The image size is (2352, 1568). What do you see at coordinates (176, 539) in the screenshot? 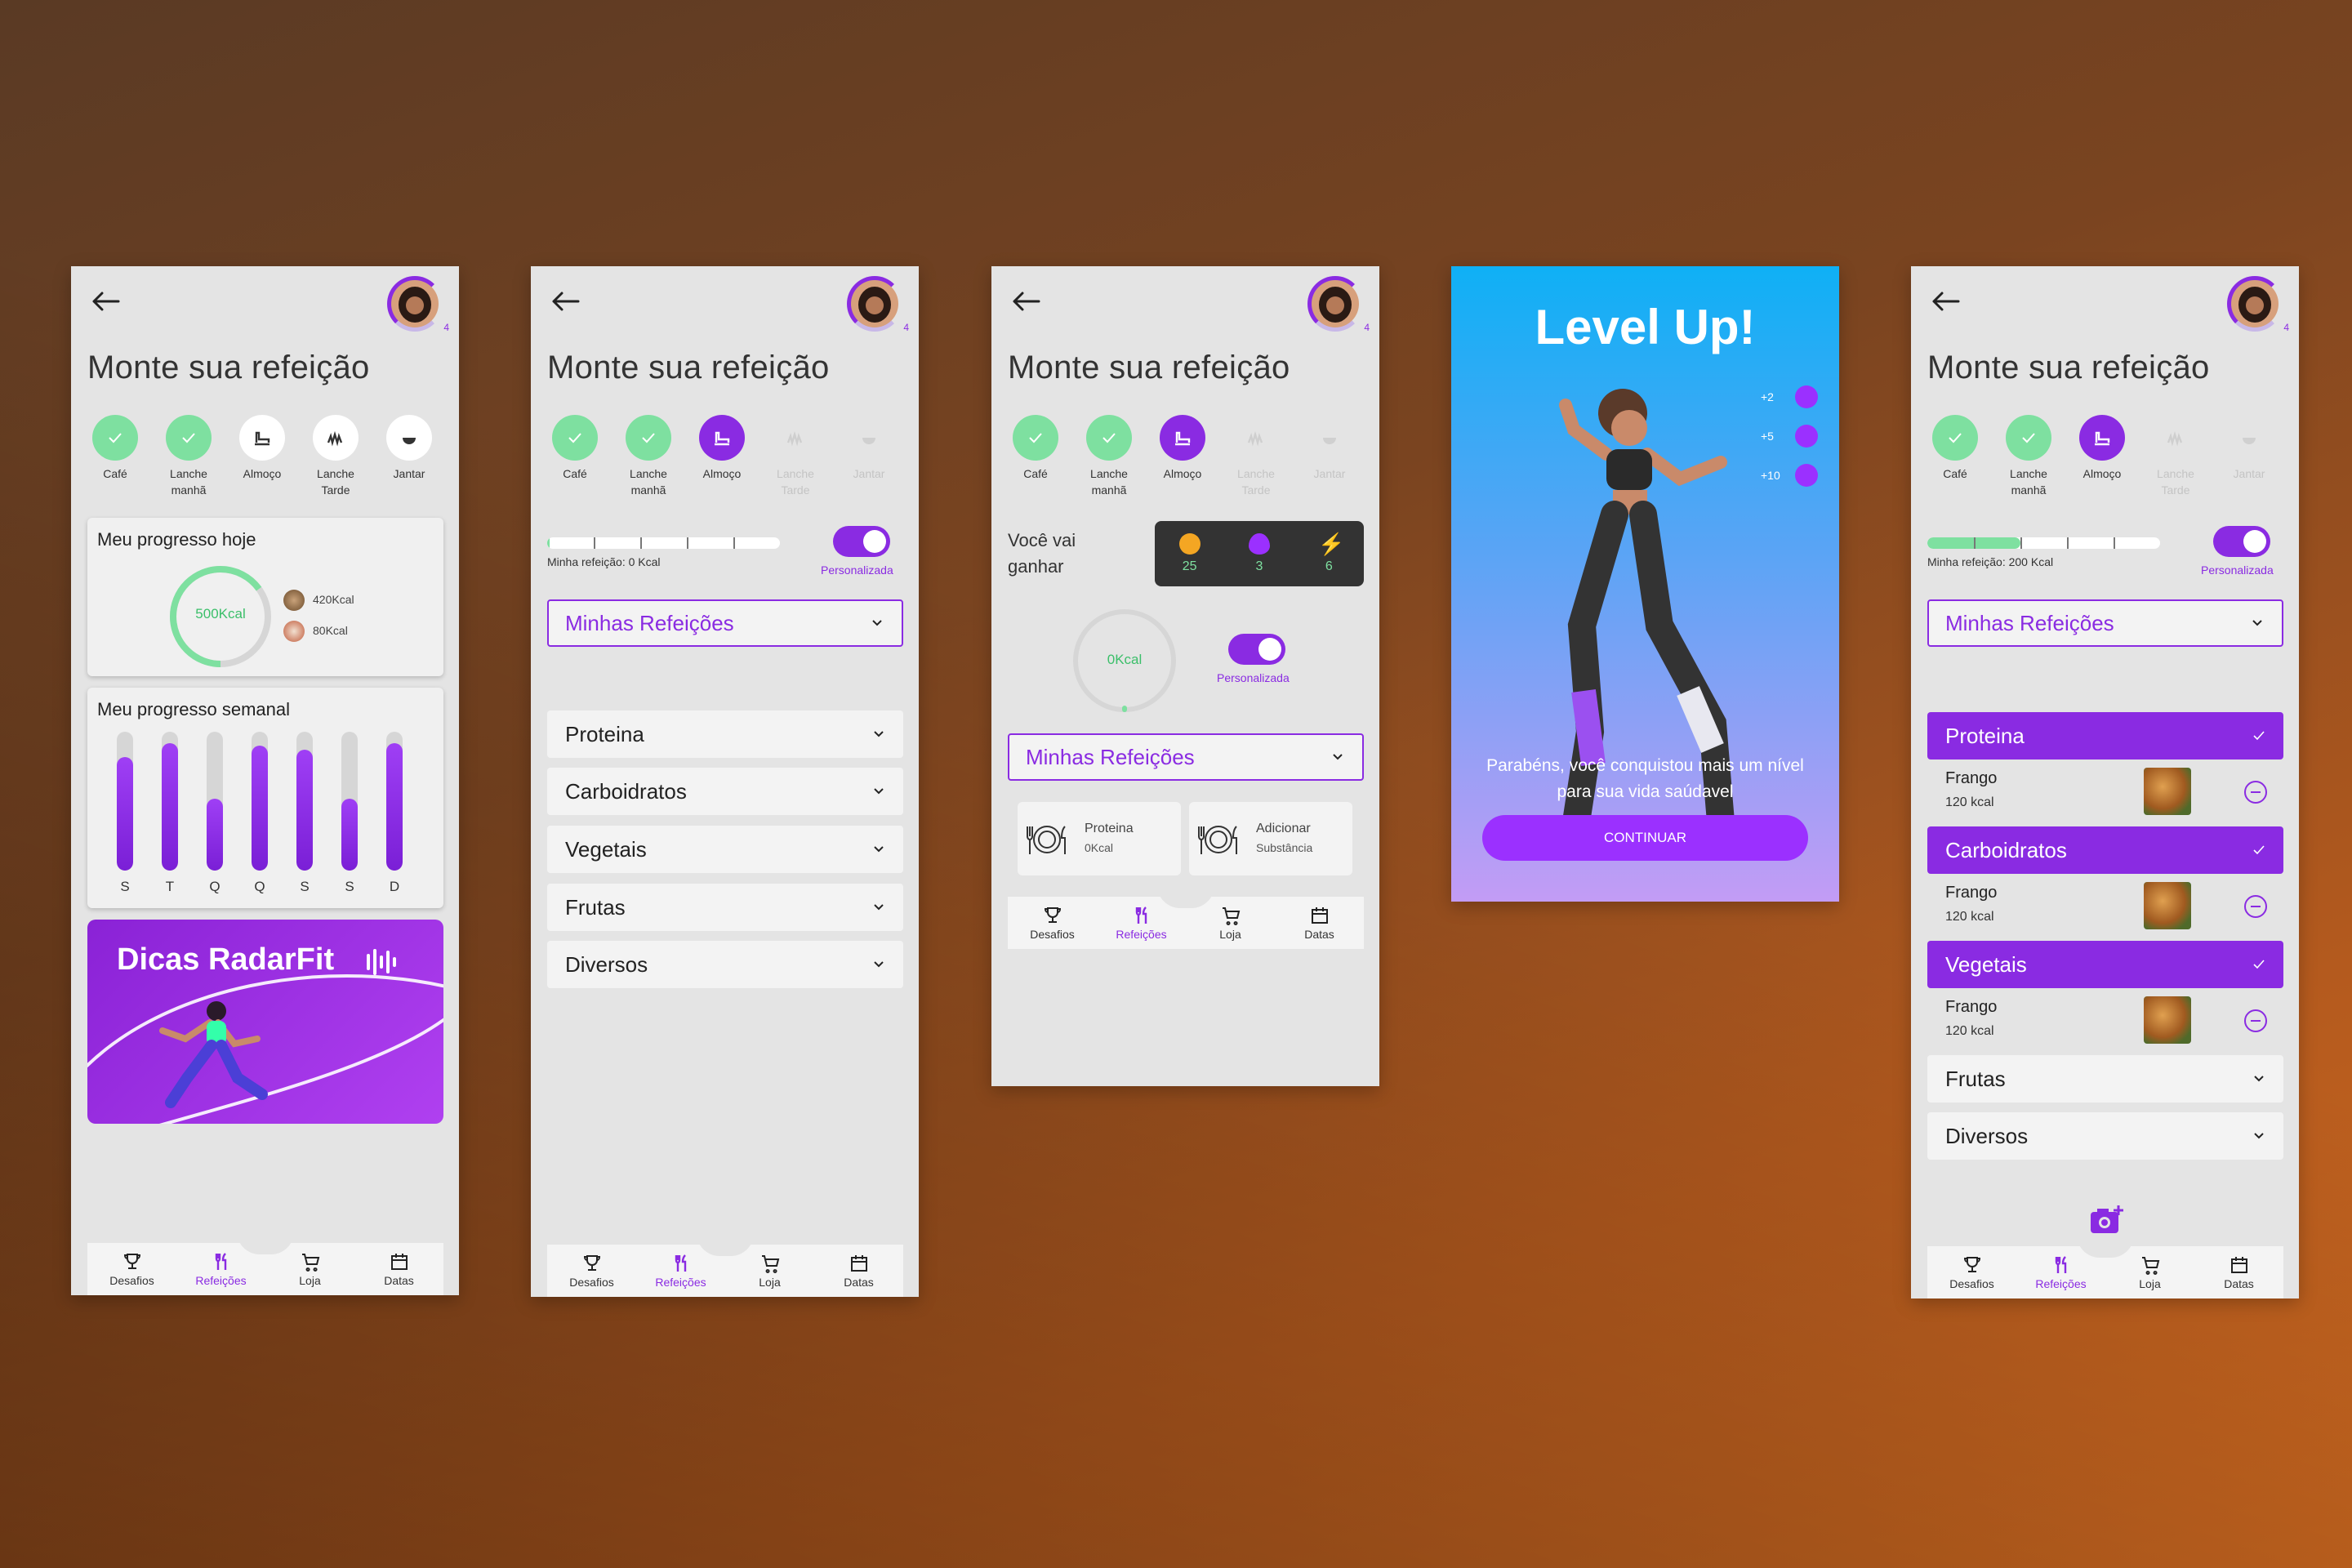
I see `card-title: Meu progresso hoje` at bounding box center [176, 539].